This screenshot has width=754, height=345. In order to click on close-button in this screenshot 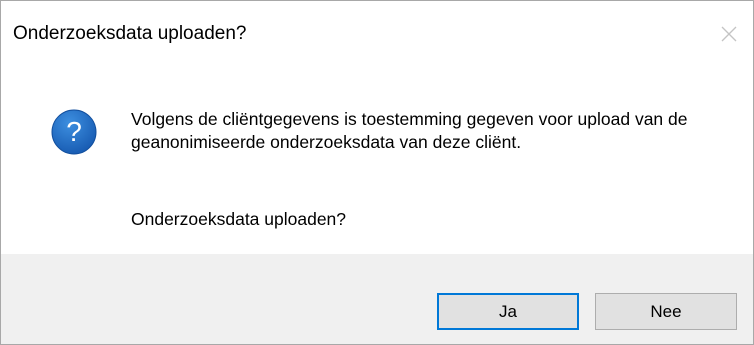, I will do `click(730, 34)`.